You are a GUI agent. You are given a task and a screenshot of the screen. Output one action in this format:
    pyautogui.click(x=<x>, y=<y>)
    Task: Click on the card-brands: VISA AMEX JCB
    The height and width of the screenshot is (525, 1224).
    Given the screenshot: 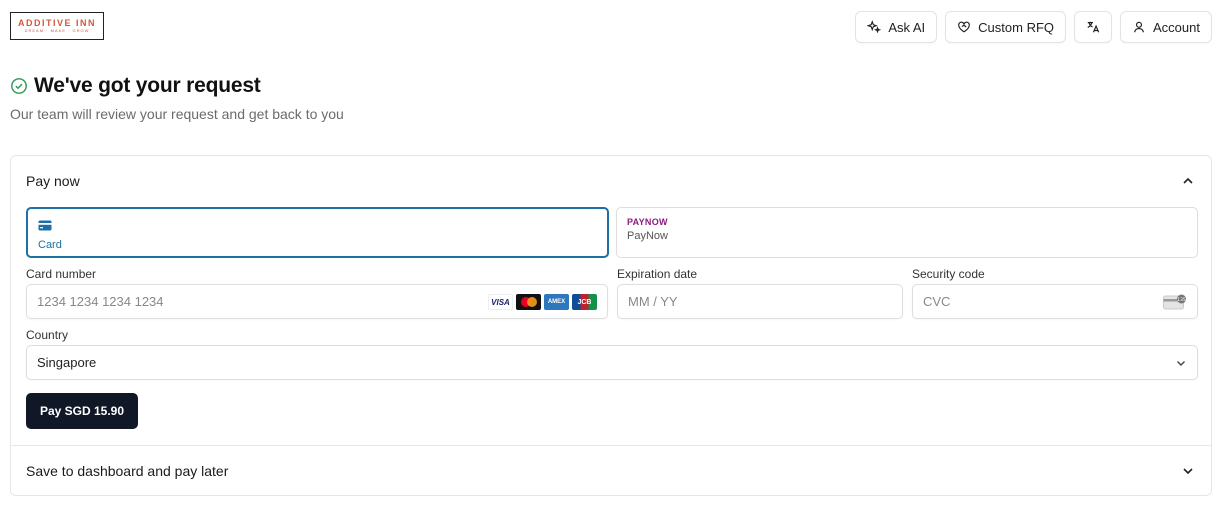 What is the action you would take?
    pyautogui.click(x=542, y=302)
    